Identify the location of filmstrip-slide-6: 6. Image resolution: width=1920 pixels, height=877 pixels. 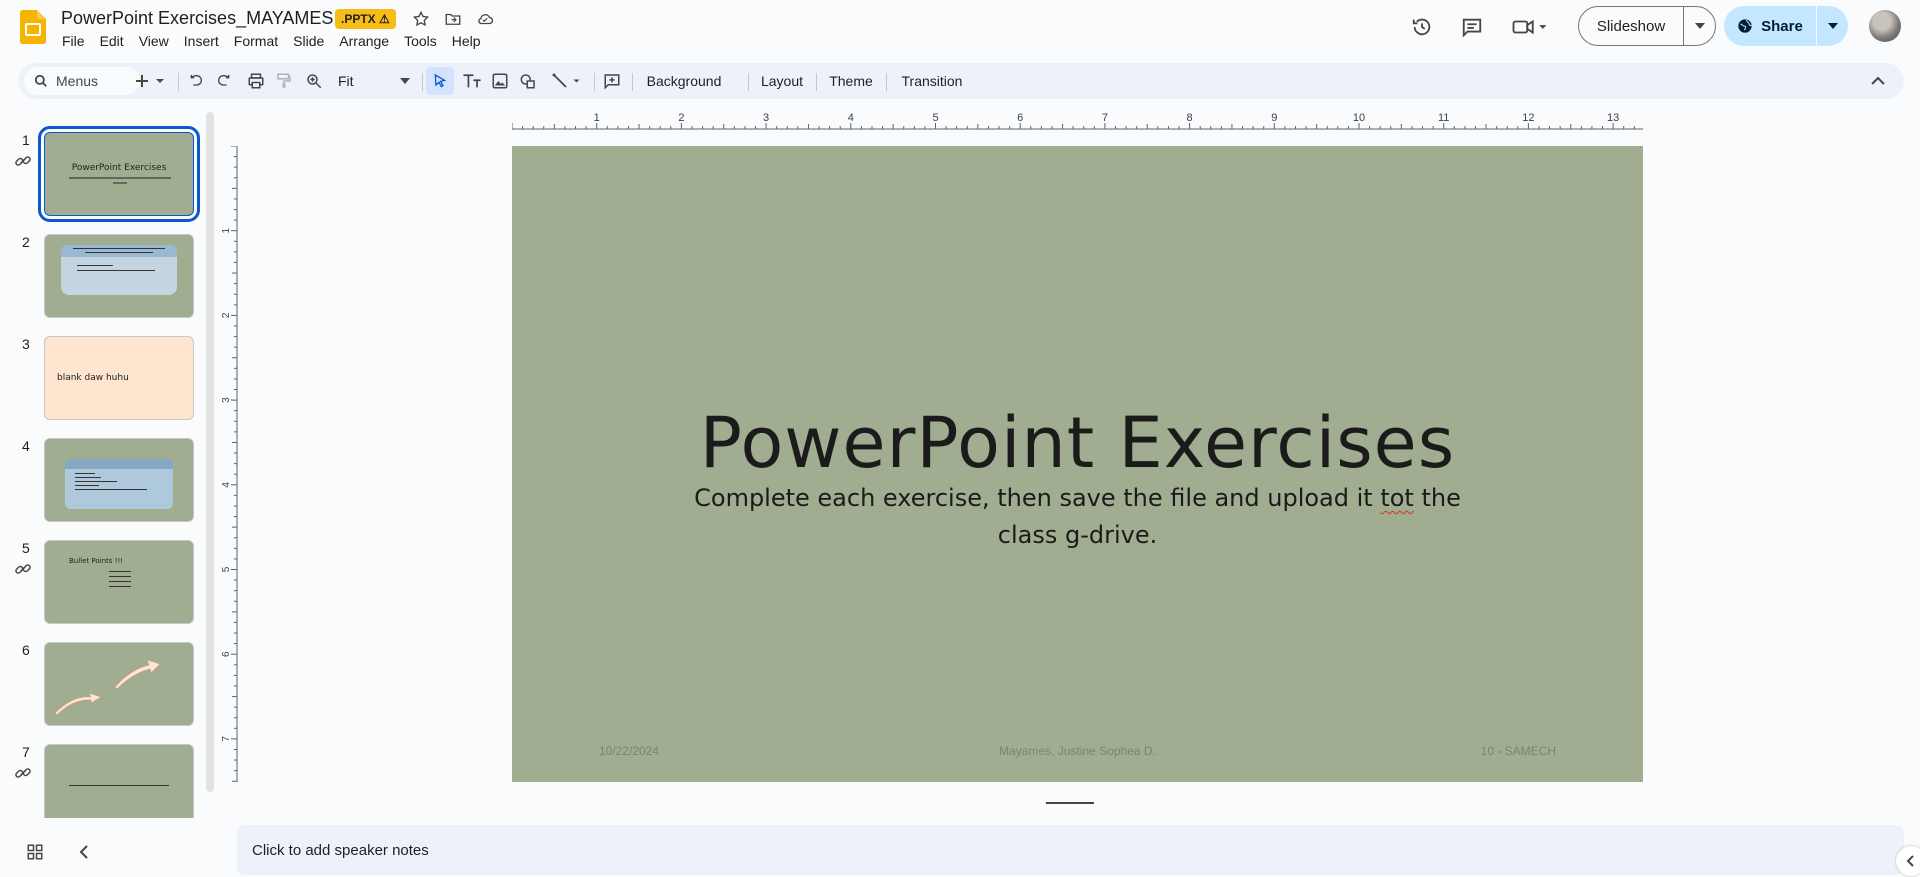
(108, 674).